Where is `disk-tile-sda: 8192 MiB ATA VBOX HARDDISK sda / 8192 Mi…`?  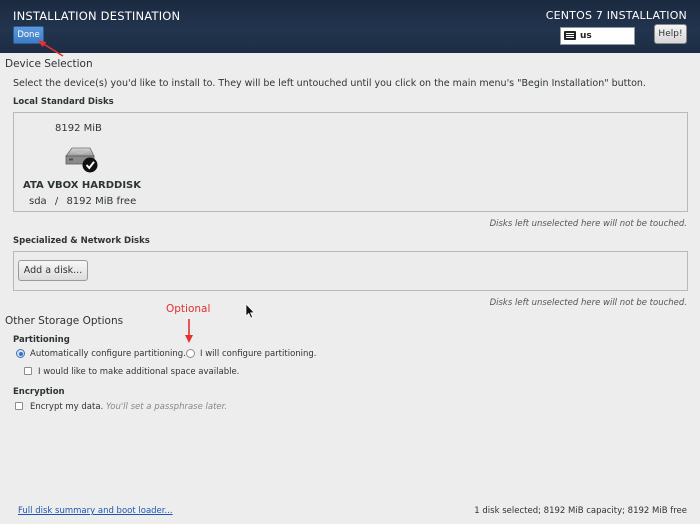 disk-tile-sda: 8192 MiB ATA VBOX HARDDISK sda / 8192 Mi… is located at coordinates (83, 164).